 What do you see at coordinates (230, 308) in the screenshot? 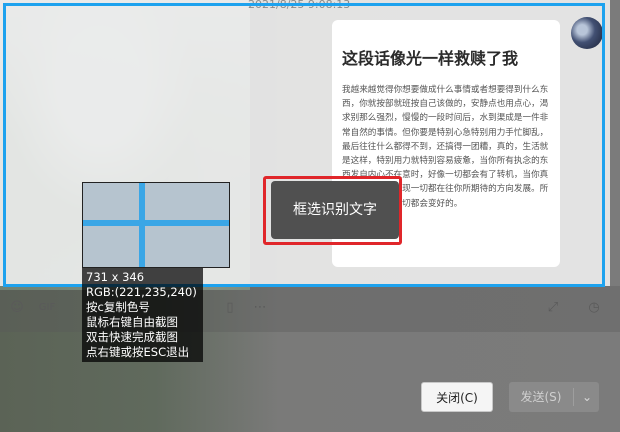
I see `phone-icon: ▯` at bounding box center [230, 308].